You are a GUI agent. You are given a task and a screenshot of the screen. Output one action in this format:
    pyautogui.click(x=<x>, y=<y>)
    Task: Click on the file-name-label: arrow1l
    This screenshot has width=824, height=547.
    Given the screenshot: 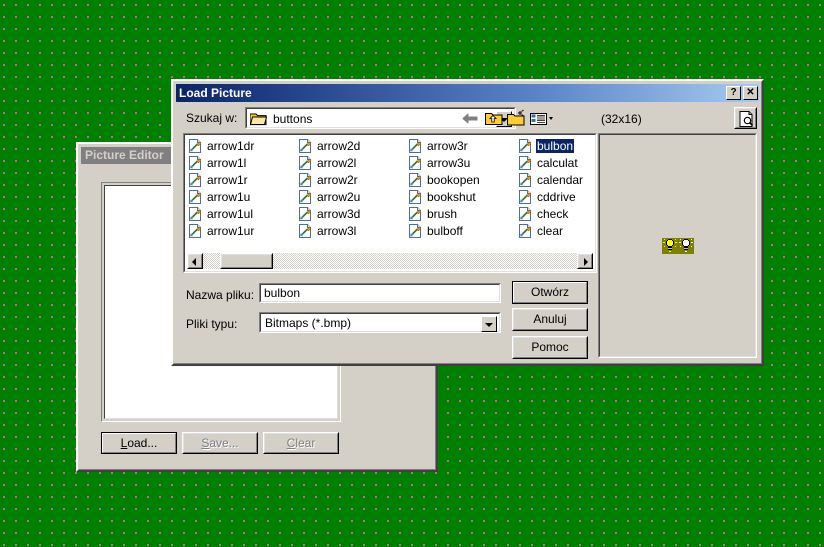 What is the action you would take?
    pyautogui.click(x=227, y=162)
    